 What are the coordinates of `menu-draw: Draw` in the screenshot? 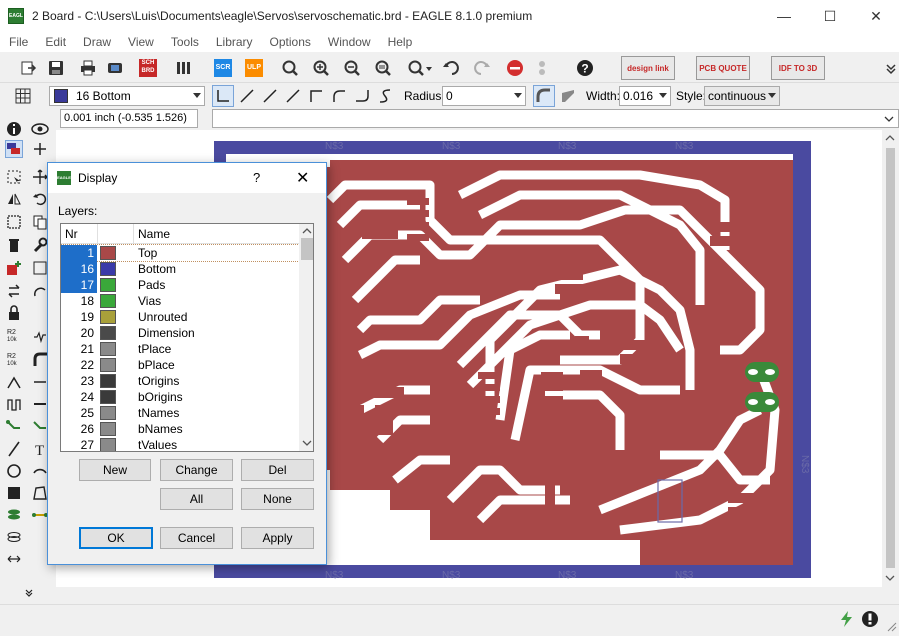 It's located at (96, 42).